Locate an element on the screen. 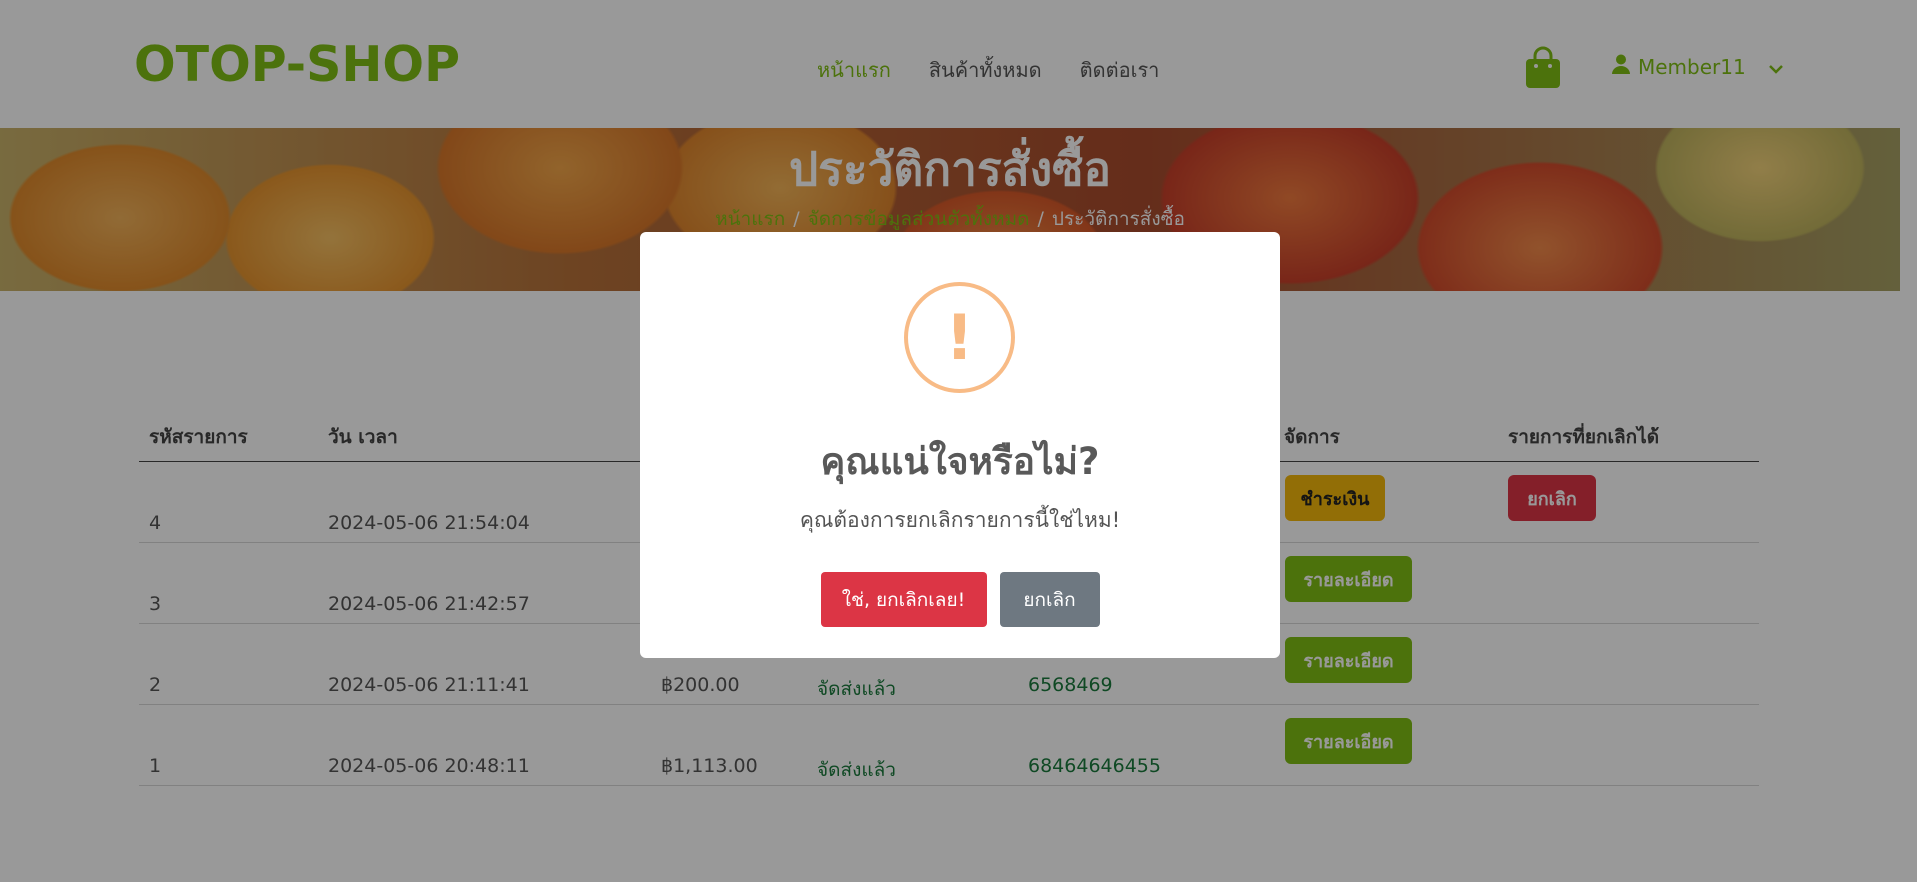  warning-icon: ! is located at coordinates (959, 337).